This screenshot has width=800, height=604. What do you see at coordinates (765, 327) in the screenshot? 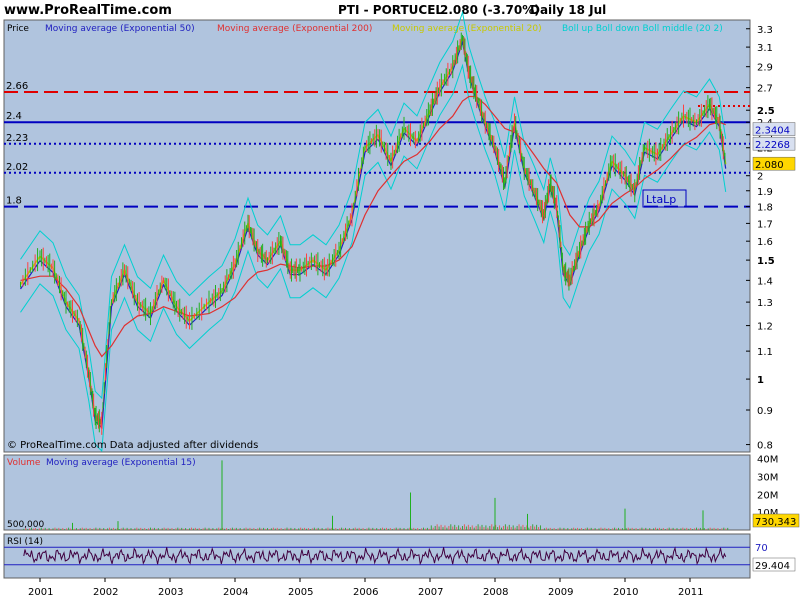
I see `price-axis-label: 1.2` at bounding box center [765, 327].